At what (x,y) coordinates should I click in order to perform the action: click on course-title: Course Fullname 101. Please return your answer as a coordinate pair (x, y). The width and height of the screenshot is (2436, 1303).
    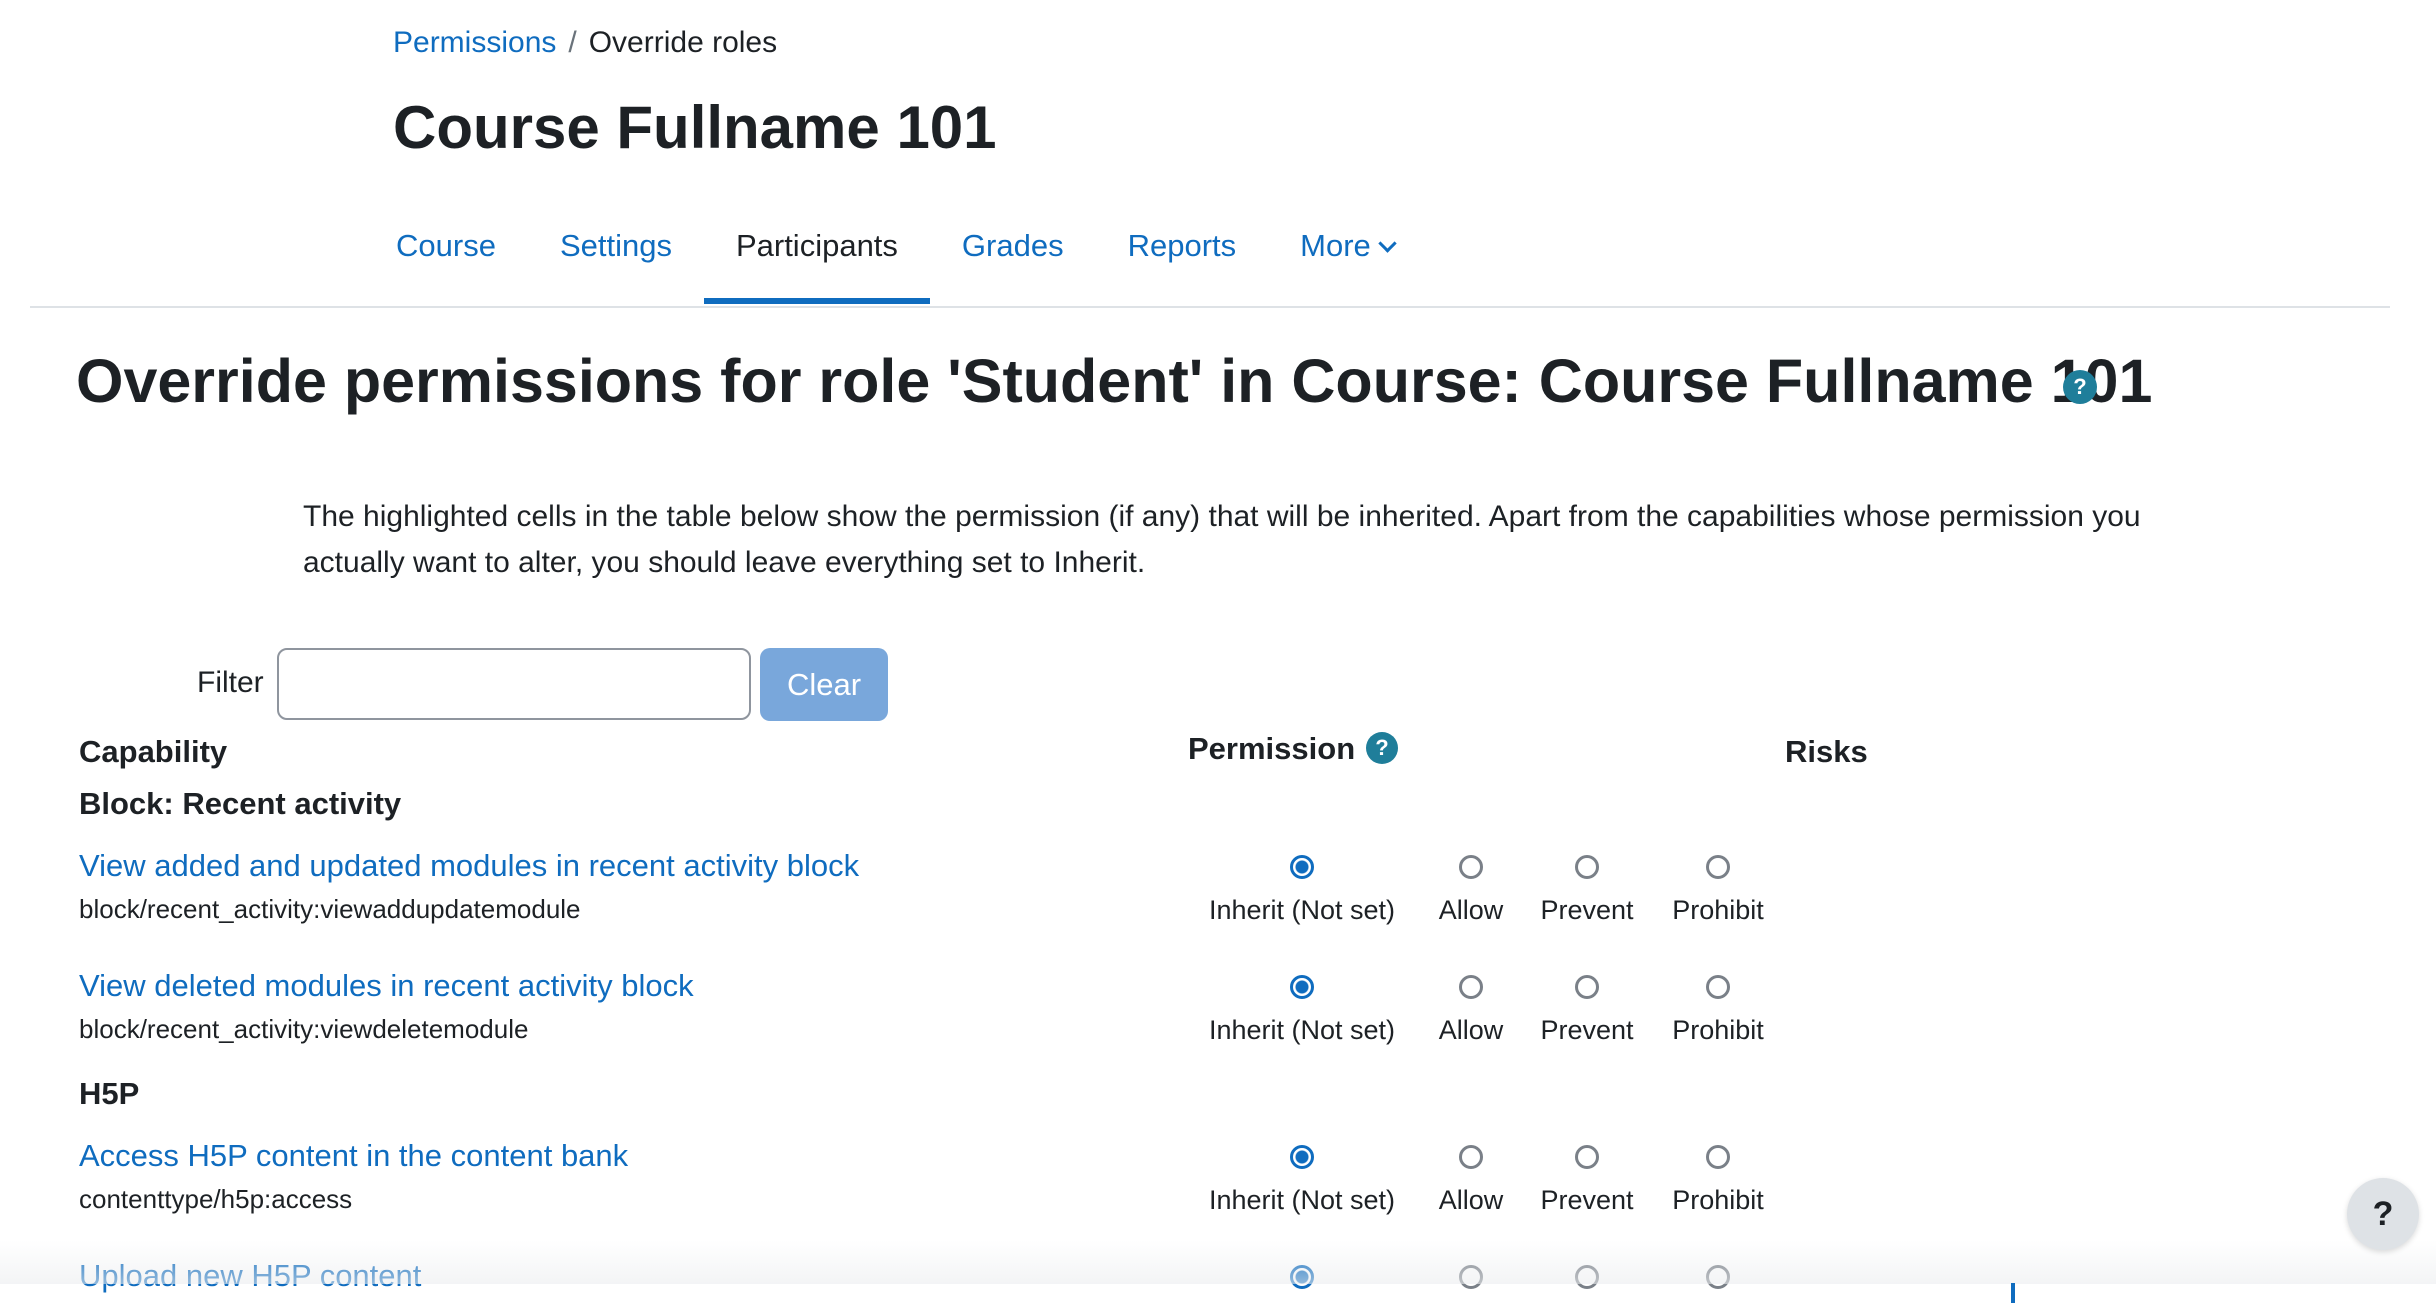
    Looking at the image, I should click on (695, 127).